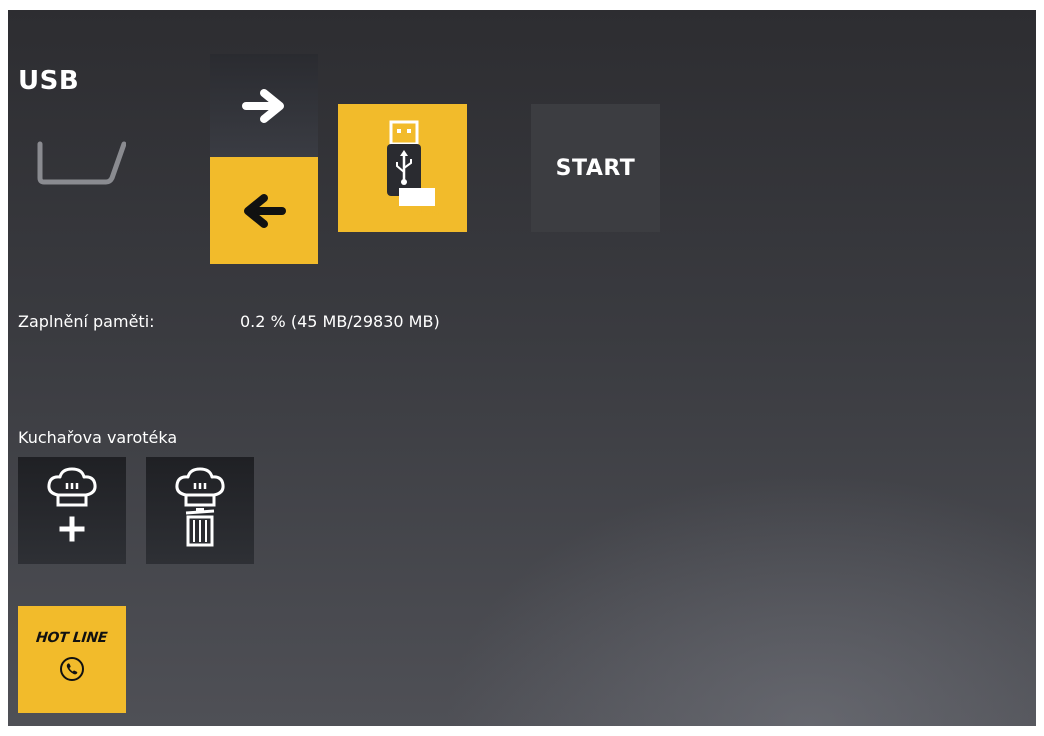 This screenshot has width=1044, height=736. I want to click on chef-hat-delete-icon, so click(200, 507).